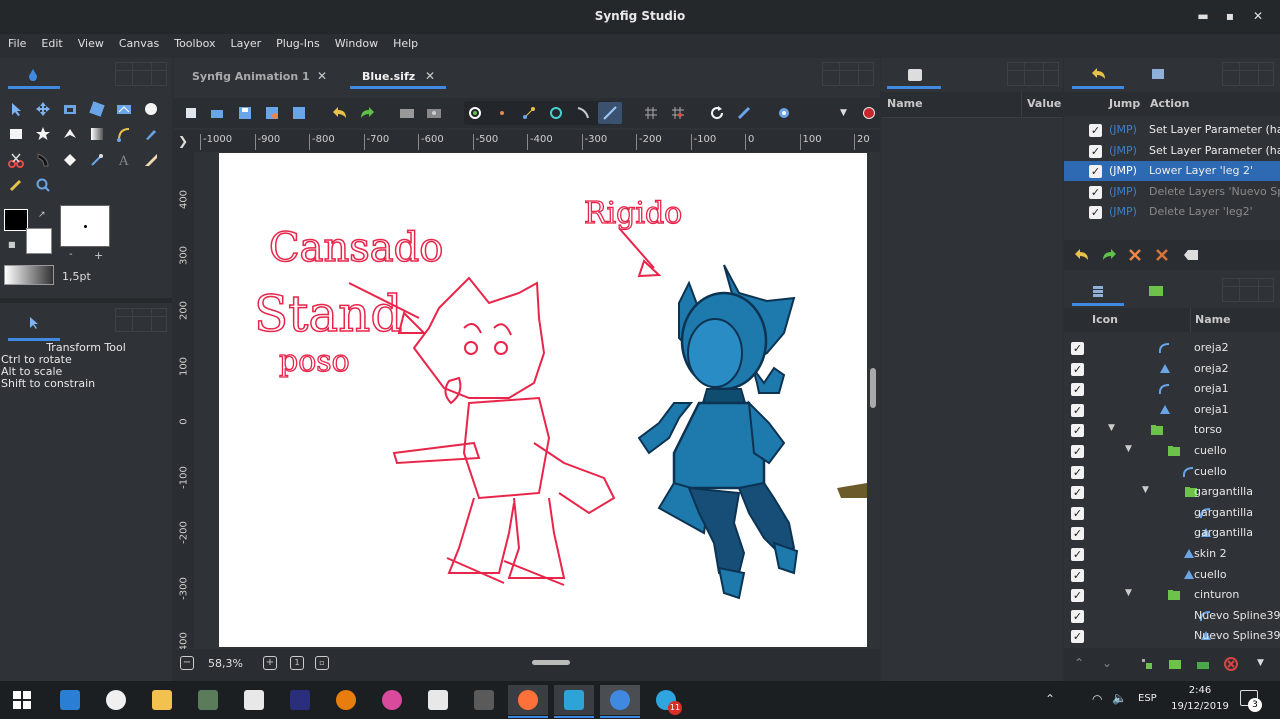 Image resolution: width=1280 pixels, height=719 pixels. Describe the element at coordinates (785, 114) in the screenshot. I see `onion-skin-icon` at that location.